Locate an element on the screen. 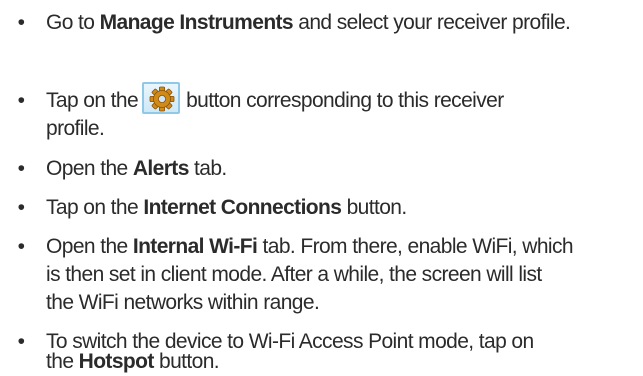 This screenshot has height=376, width=643. step-text-part: Go to is located at coordinates (73, 22).